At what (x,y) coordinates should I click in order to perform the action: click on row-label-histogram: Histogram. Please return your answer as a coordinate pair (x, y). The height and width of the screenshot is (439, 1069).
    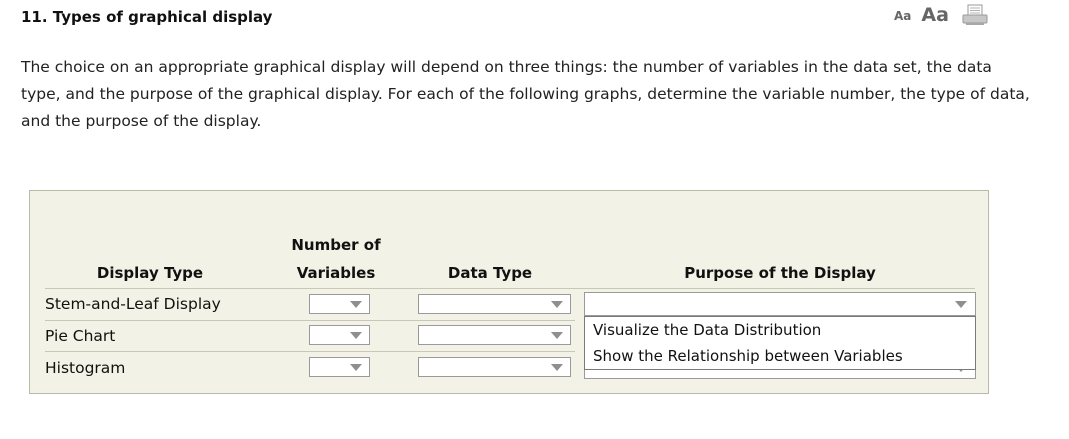
    Looking at the image, I should click on (85, 368).